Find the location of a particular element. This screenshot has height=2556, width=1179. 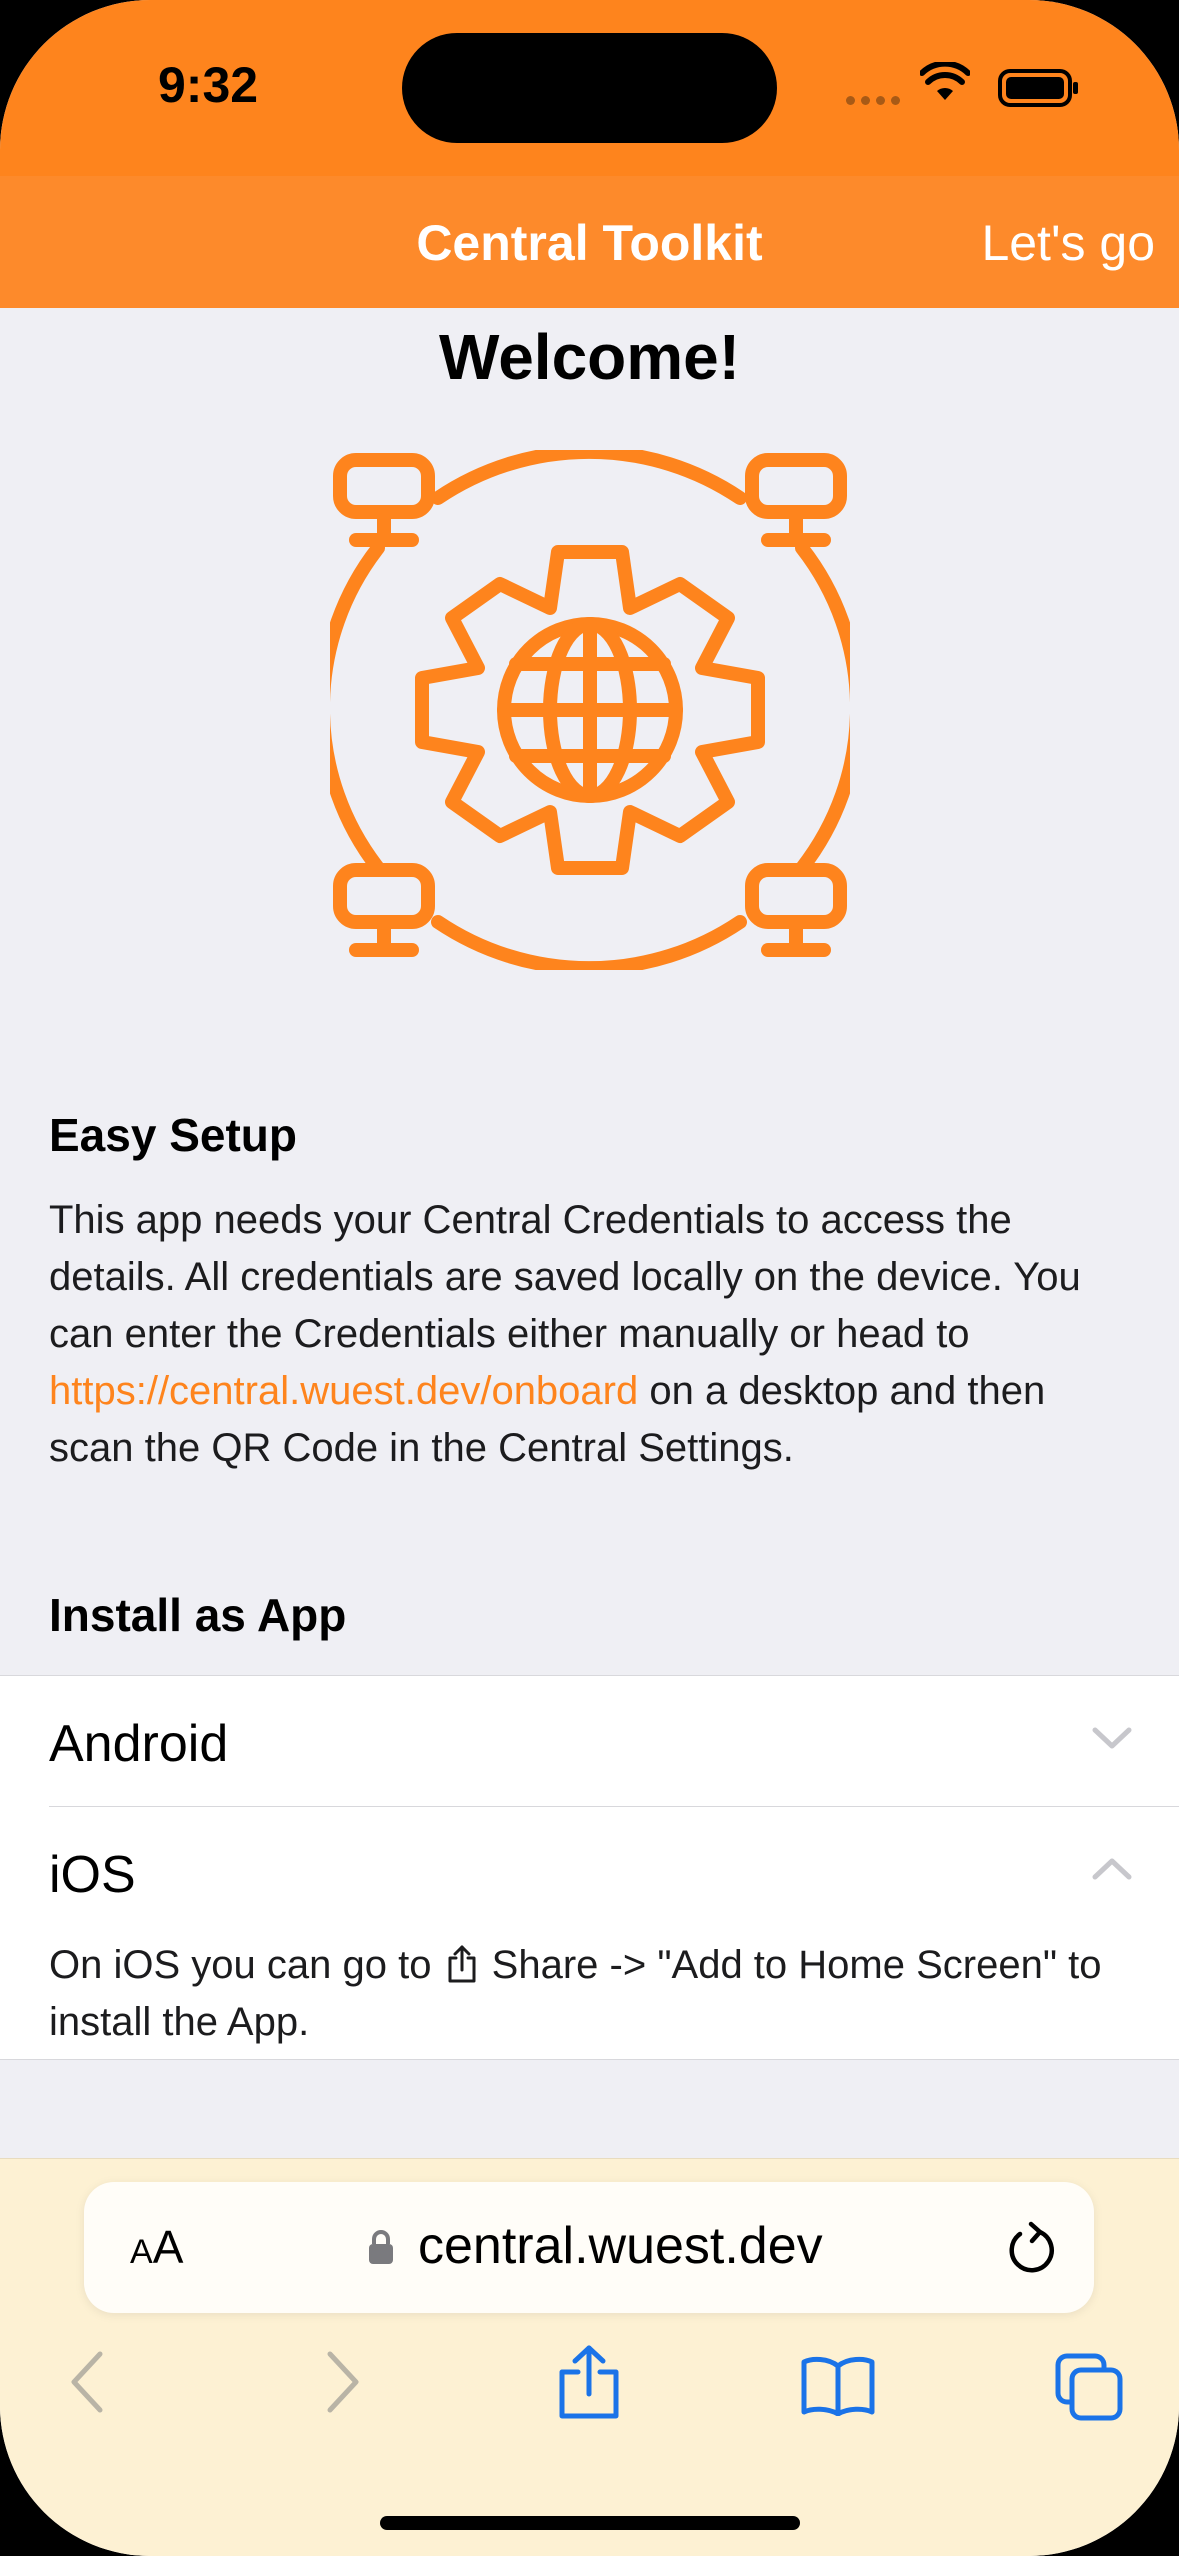

network-gear-globe-icon is located at coordinates (590, 710).